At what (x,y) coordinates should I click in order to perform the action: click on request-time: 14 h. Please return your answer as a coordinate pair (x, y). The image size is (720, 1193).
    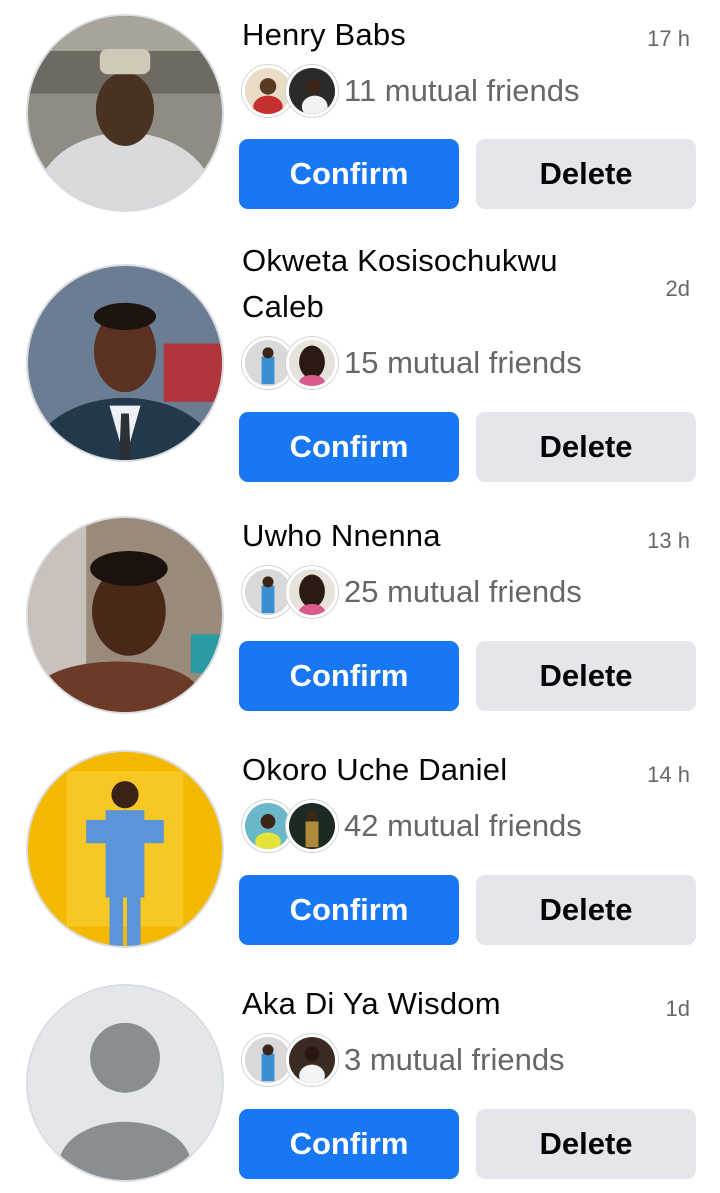
    Looking at the image, I should click on (668, 774).